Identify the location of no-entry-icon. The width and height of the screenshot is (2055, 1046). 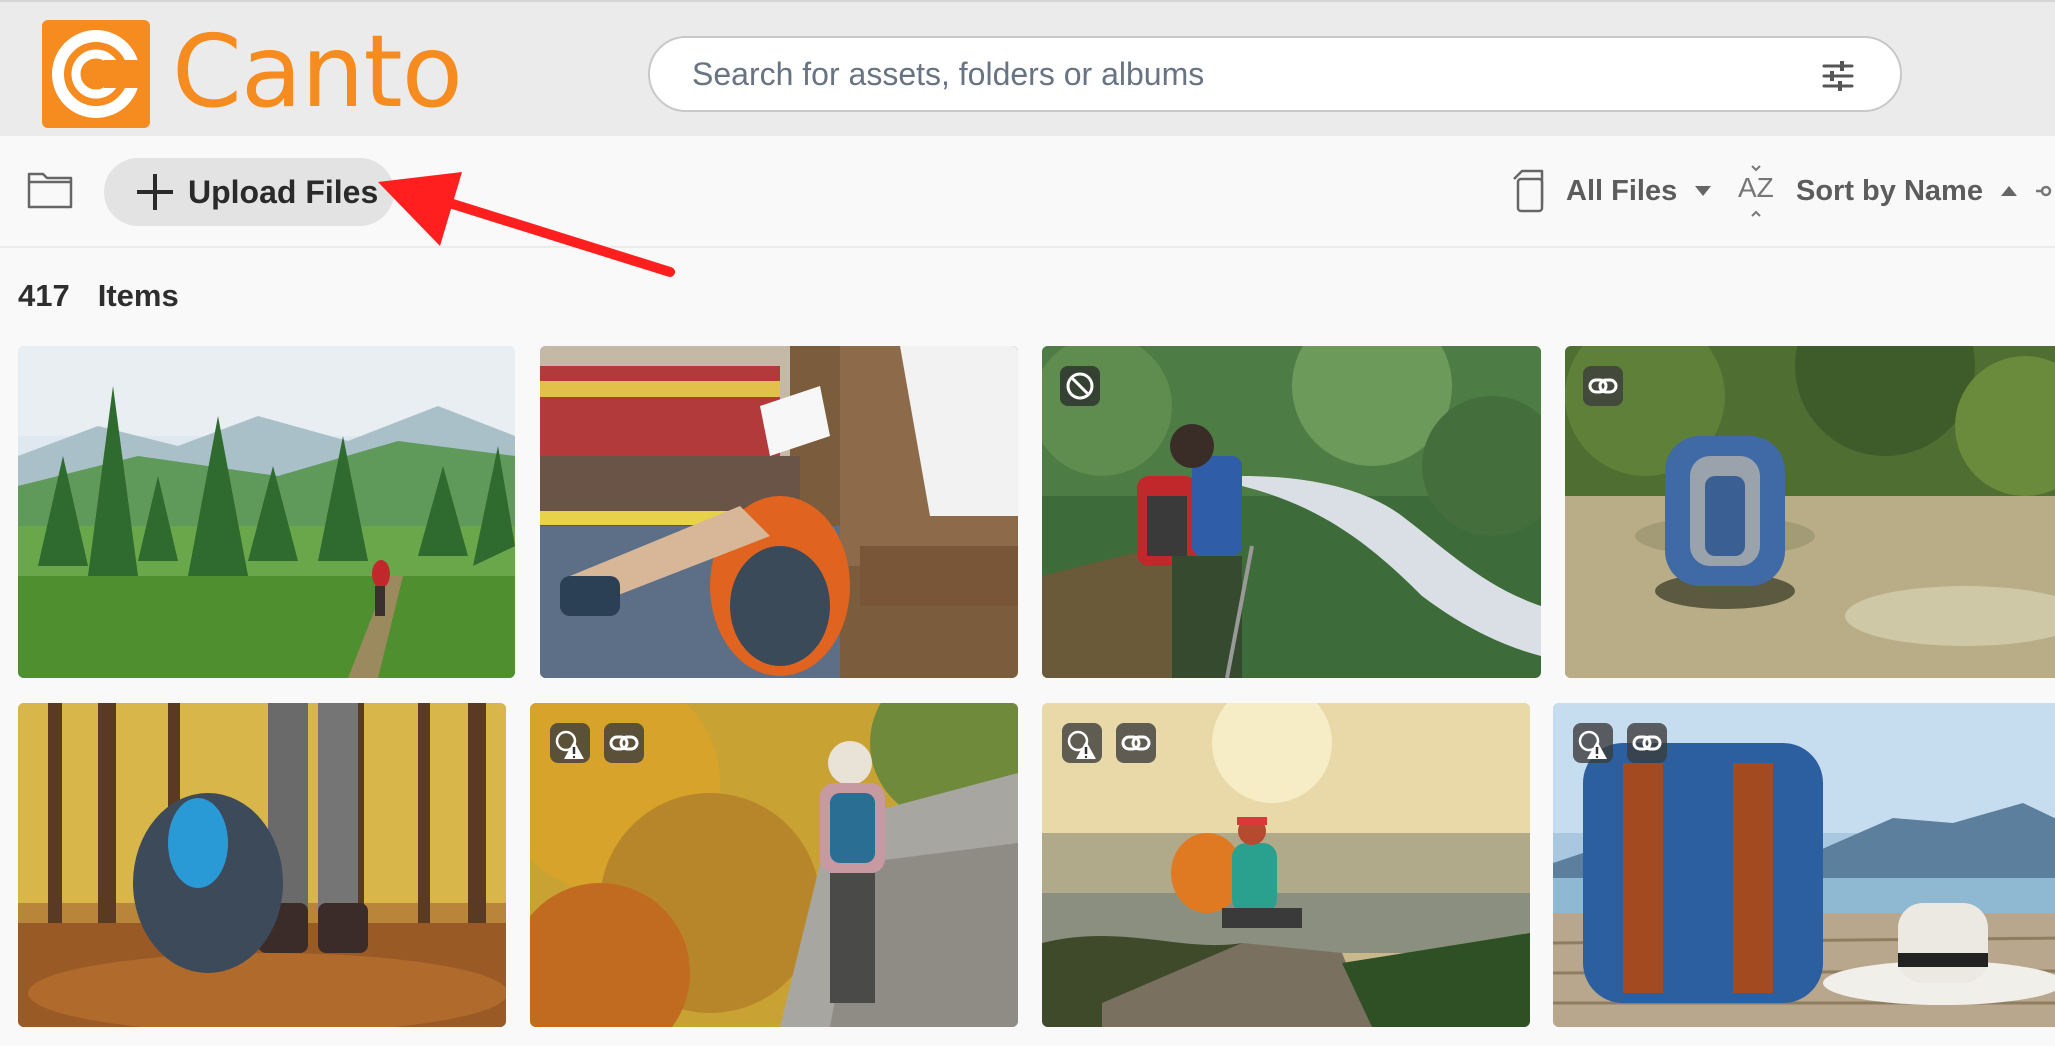
(1080, 386).